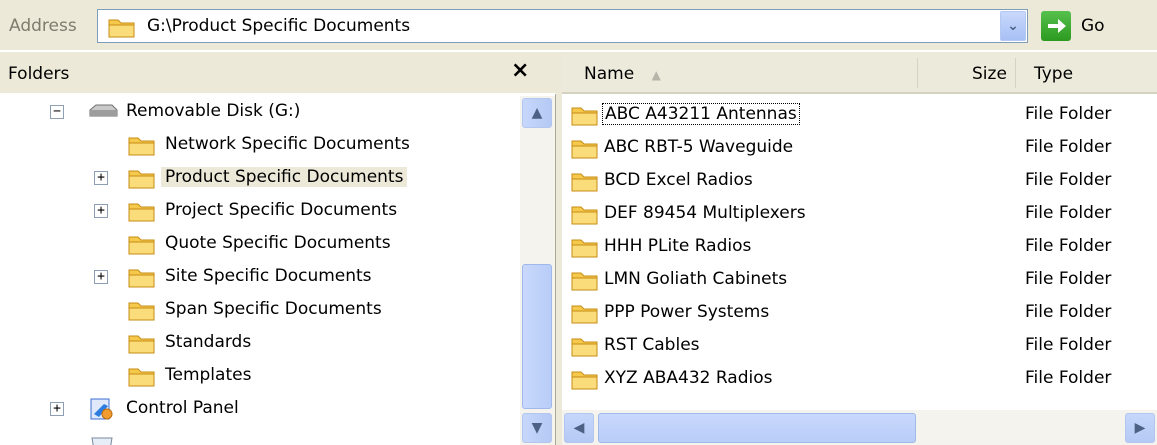  What do you see at coordinates (278, 243) in the screenshot?
I see `tree-item-label: Quote Specific Documents` at bounding box center [278, 243].